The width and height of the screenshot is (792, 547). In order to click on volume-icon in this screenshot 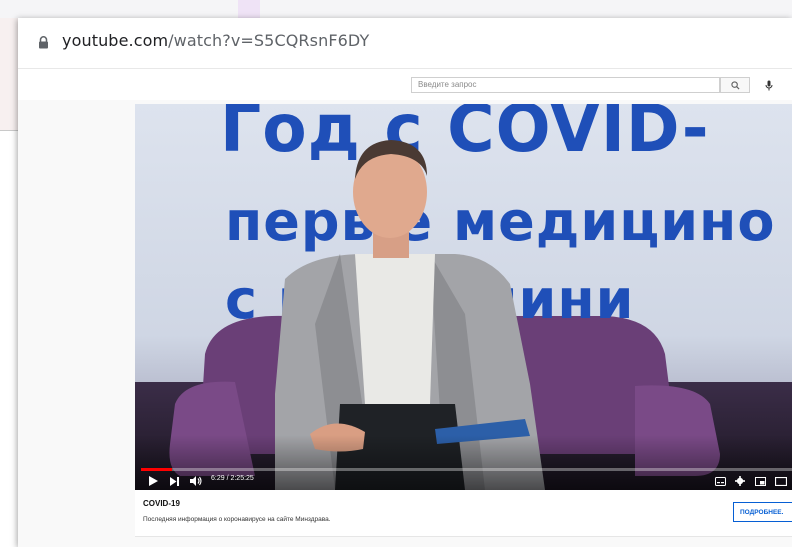, I will do `click(196, 481)`.